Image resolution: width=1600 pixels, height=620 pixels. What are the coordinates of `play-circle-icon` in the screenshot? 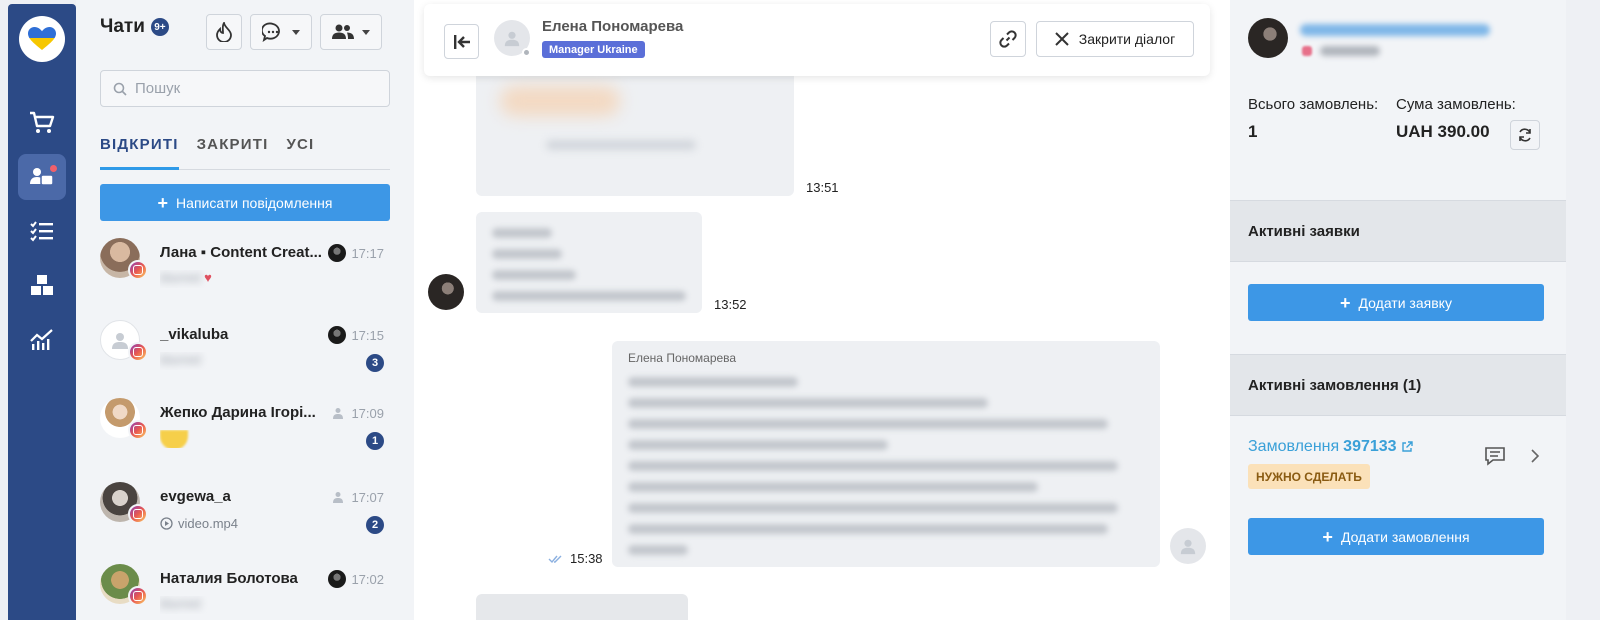 It's located at (166, 523).